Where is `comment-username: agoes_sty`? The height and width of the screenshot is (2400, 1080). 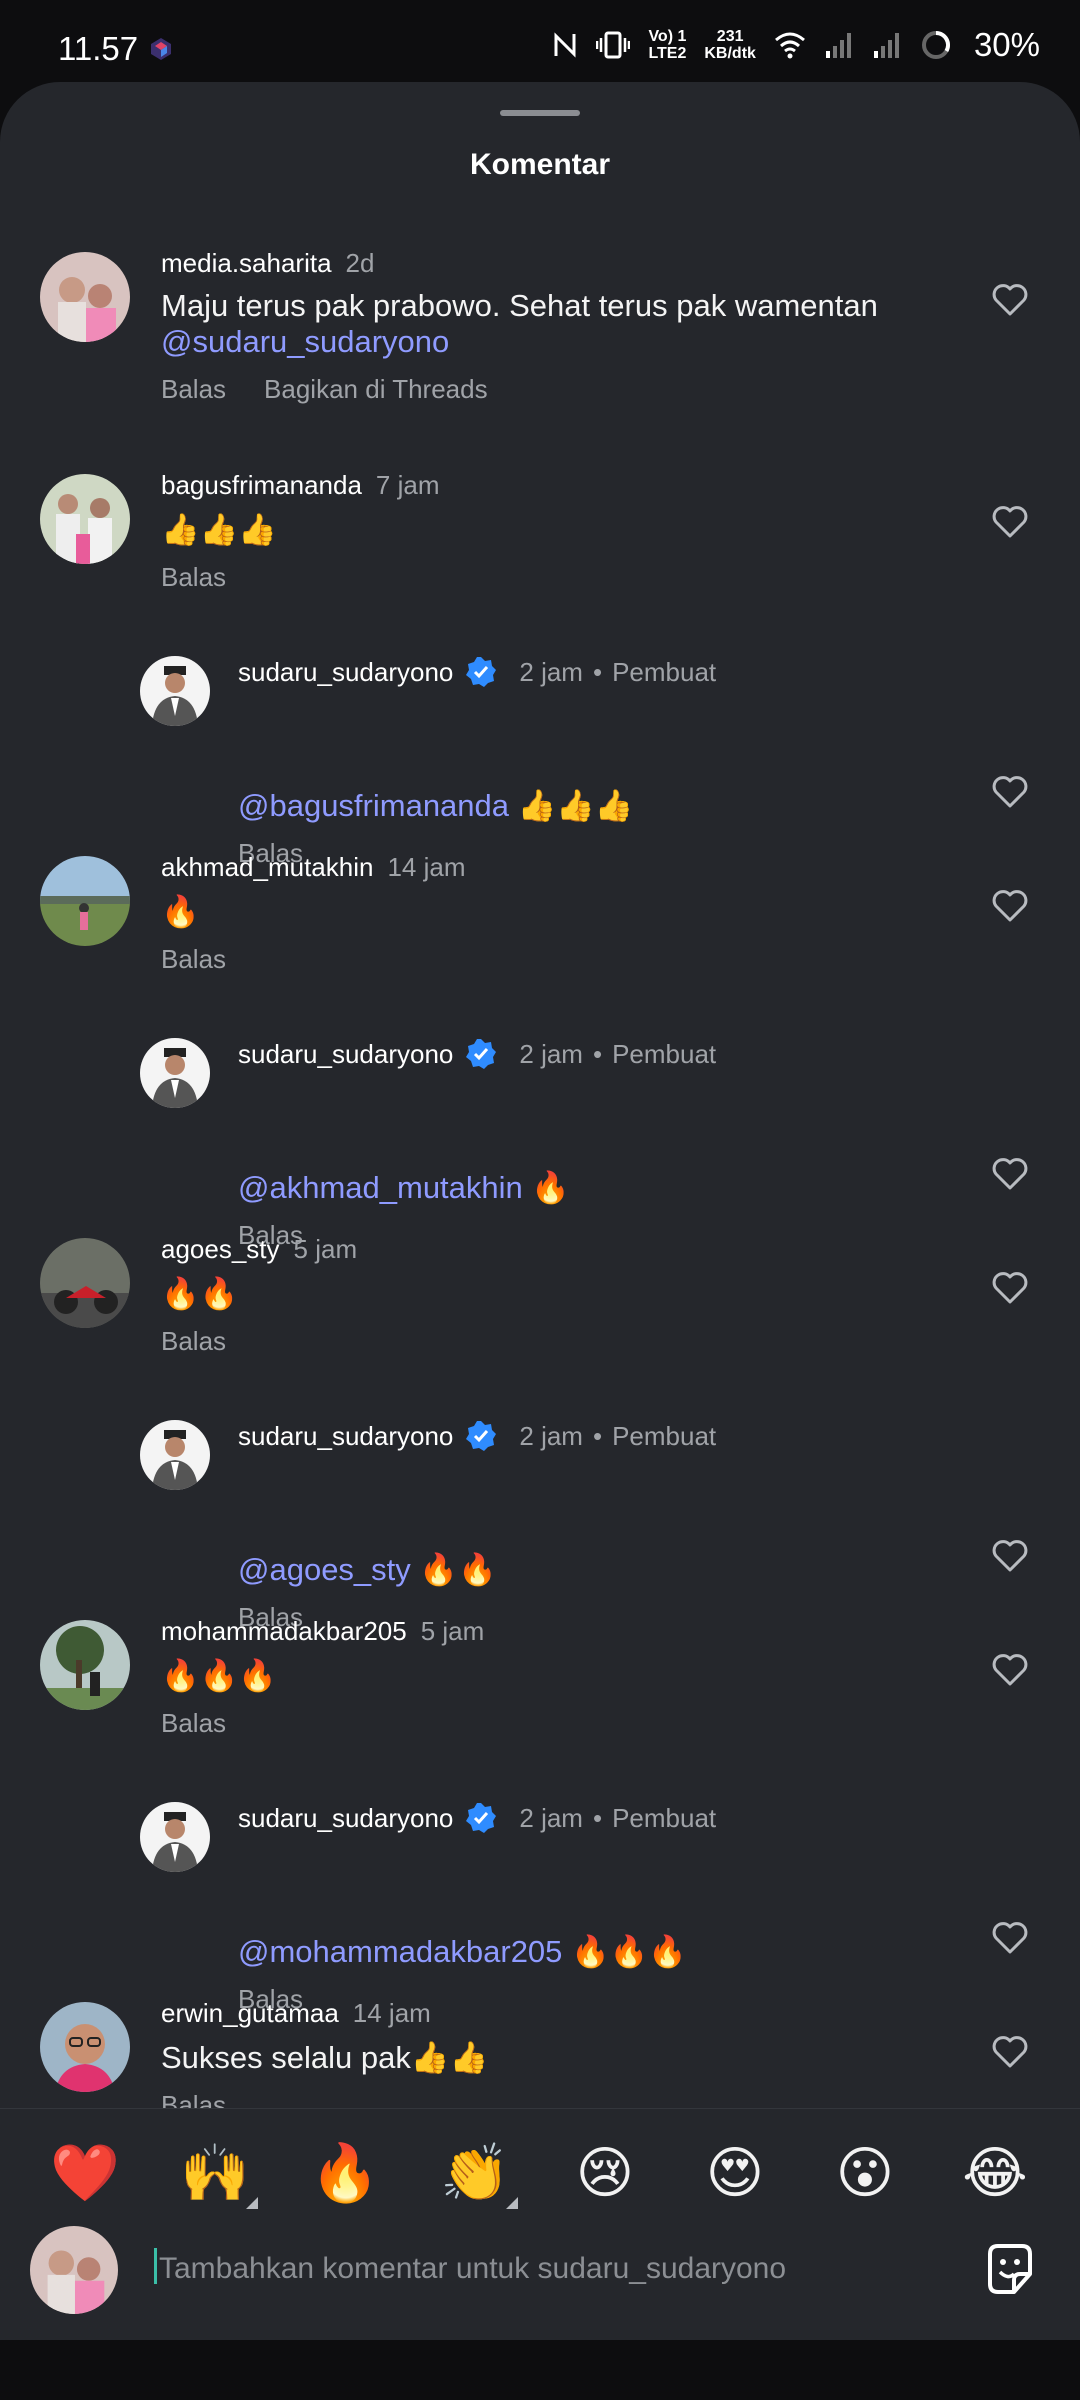
comment-username: agoes_sty is located at coordinates (220, 1249).